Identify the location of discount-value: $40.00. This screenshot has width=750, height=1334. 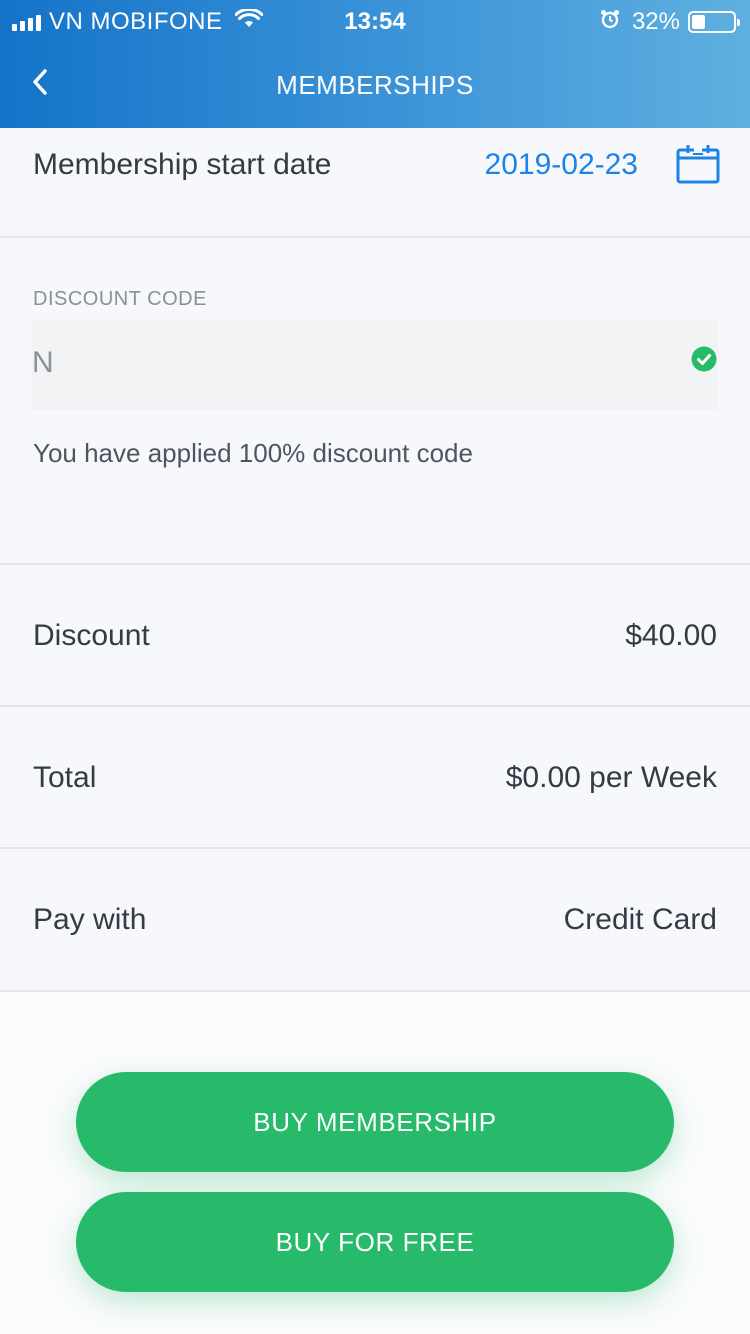
(671, 635).